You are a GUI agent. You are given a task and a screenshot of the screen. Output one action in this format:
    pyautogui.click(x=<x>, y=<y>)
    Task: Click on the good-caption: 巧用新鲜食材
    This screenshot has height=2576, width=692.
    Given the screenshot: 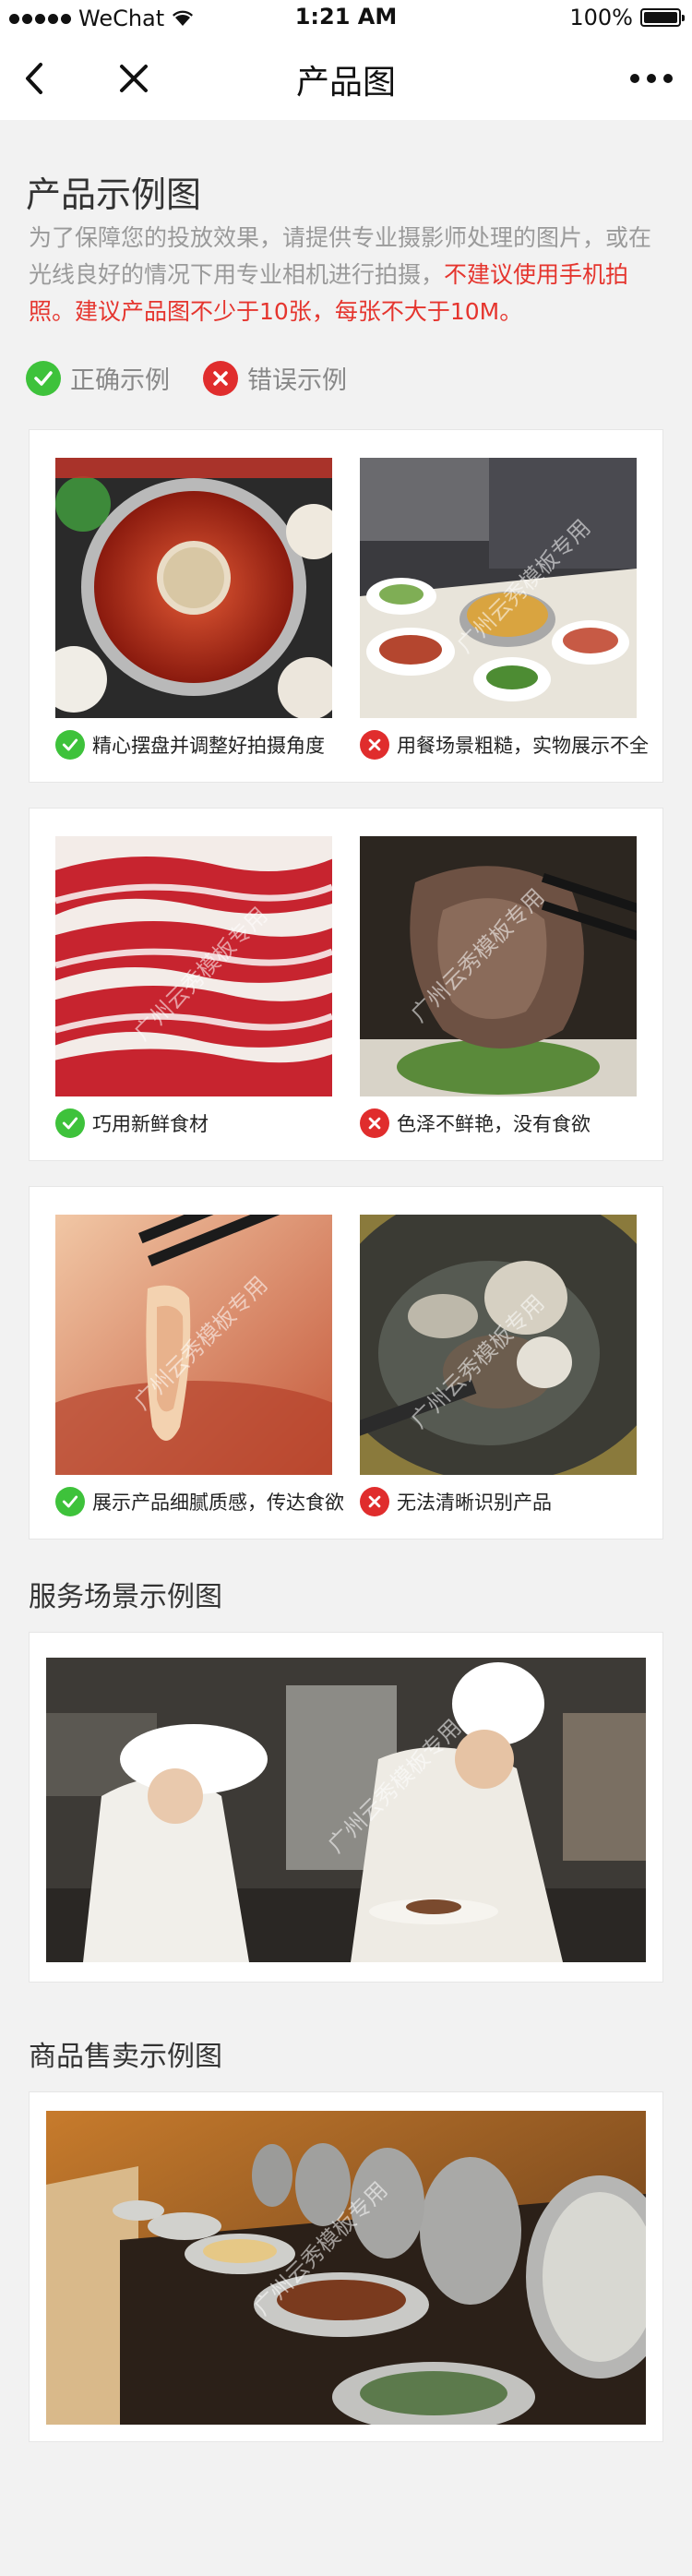 What is the action you would take?
    pyautogui.click(x=132, y=1123)
    